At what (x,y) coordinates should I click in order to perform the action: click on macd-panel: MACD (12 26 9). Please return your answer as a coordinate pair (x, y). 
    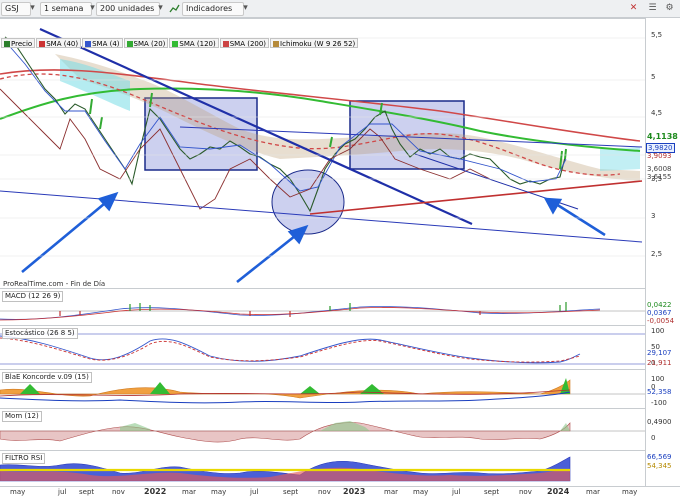
    Looking at the image, I should click on (322, 307).